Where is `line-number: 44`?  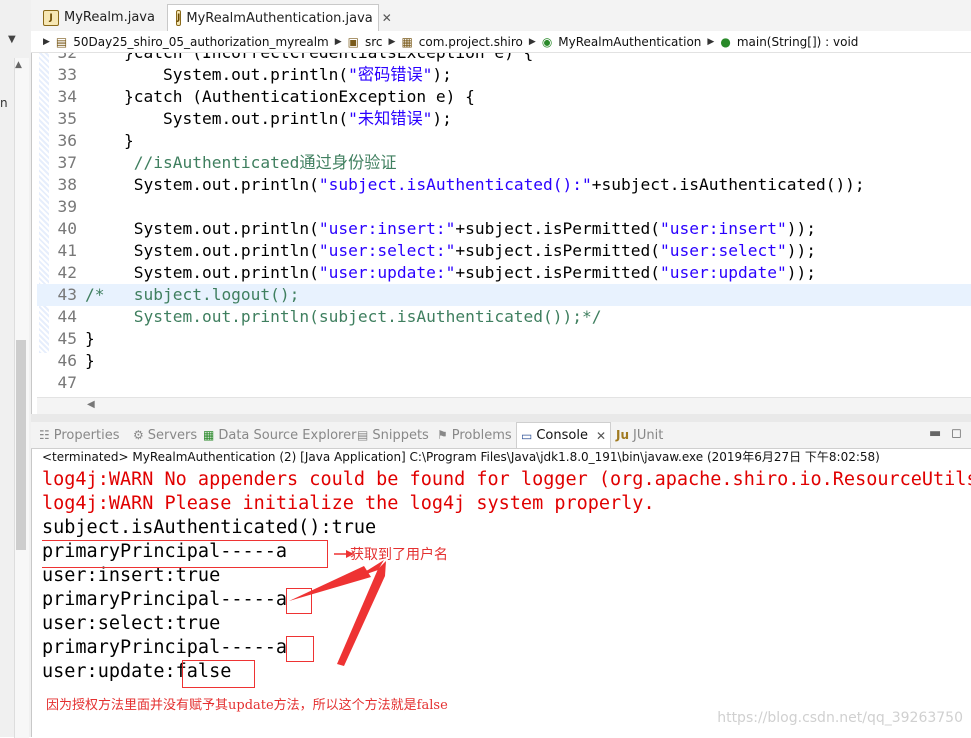 line-number: 44 is located at coordinates (67, 316).